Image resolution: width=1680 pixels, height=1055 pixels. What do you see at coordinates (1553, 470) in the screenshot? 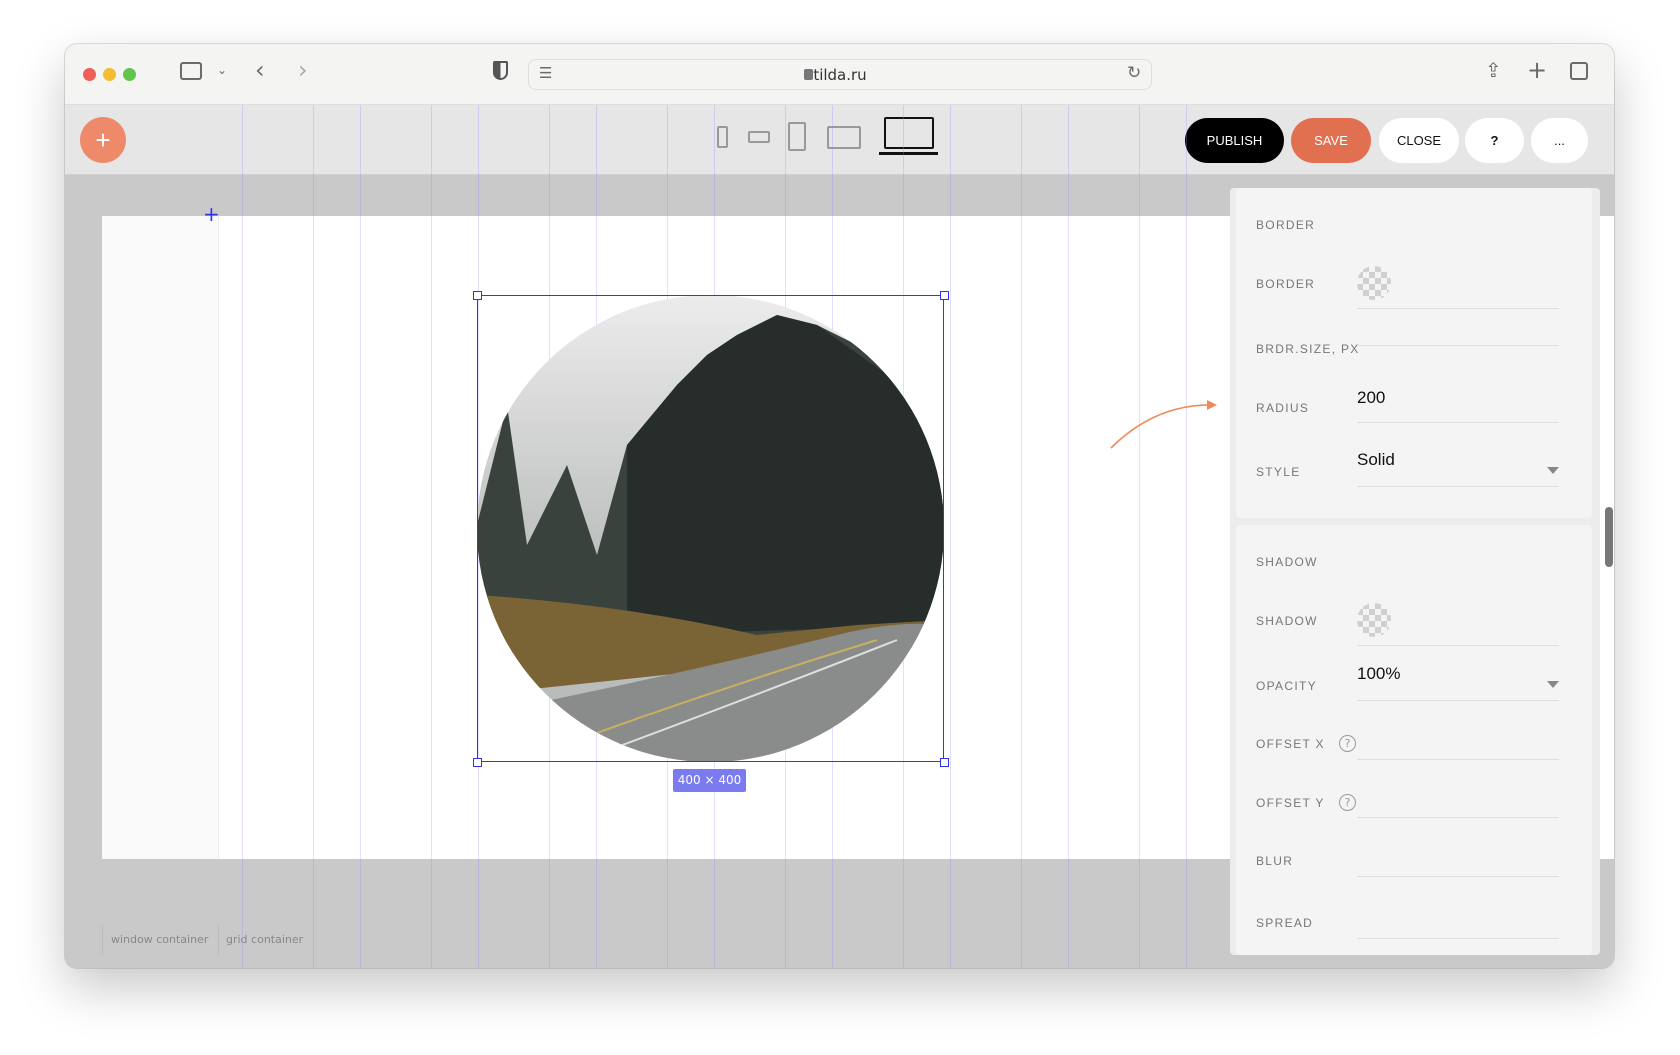
I see `style-caret-icon` at bounding box center [1553, 470].